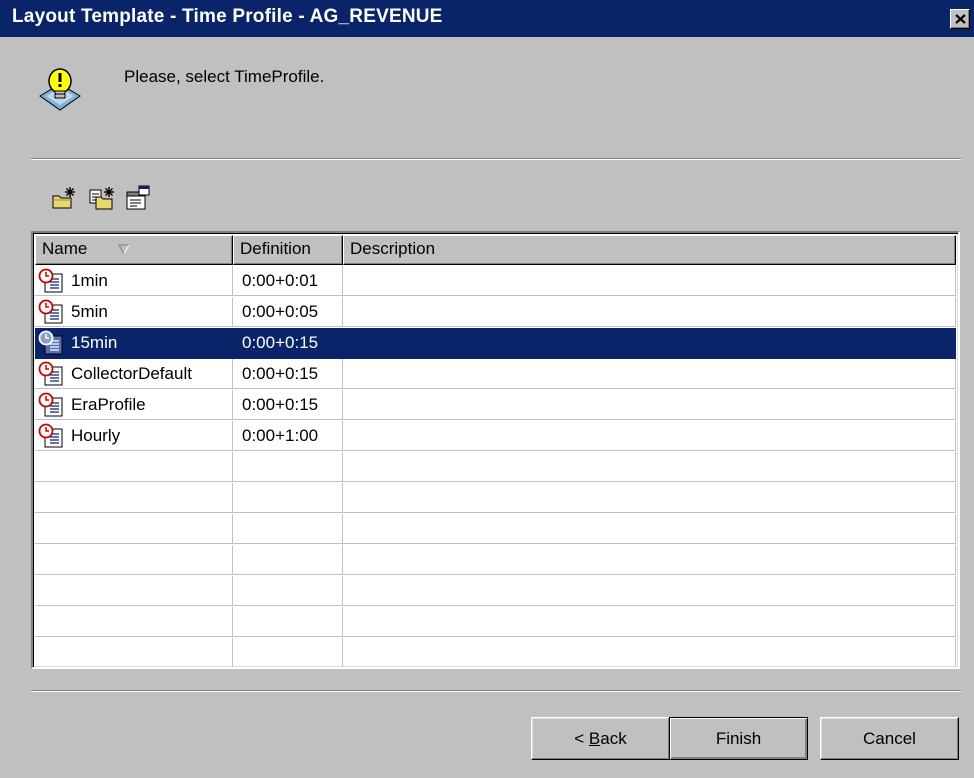 The width and height of the screenshot is (974, 778). Describe the element at coordinates (889, 738) in the screenshot. I see `cancel-button: Cancel` at that location.